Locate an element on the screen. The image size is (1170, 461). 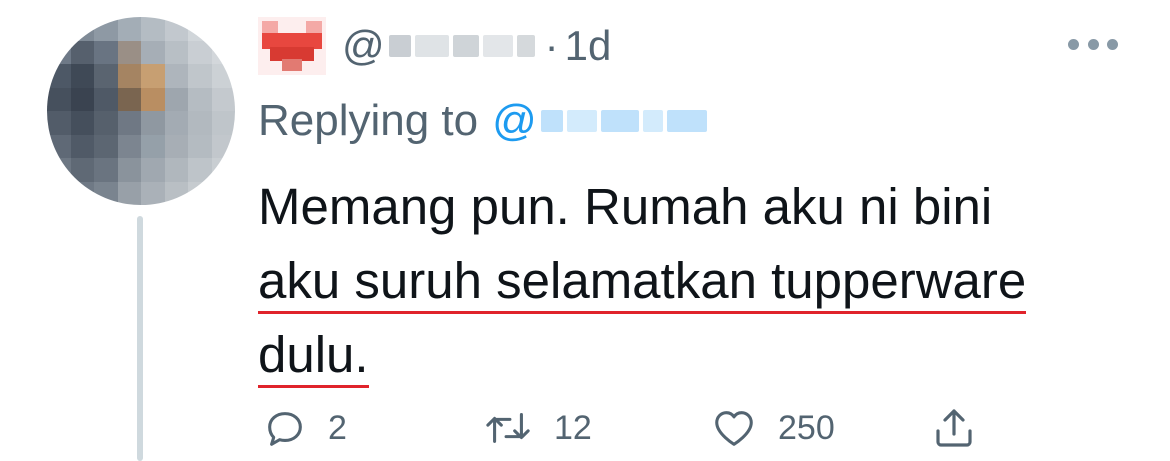
like-button: 250 is located at coordinates (772, 428).